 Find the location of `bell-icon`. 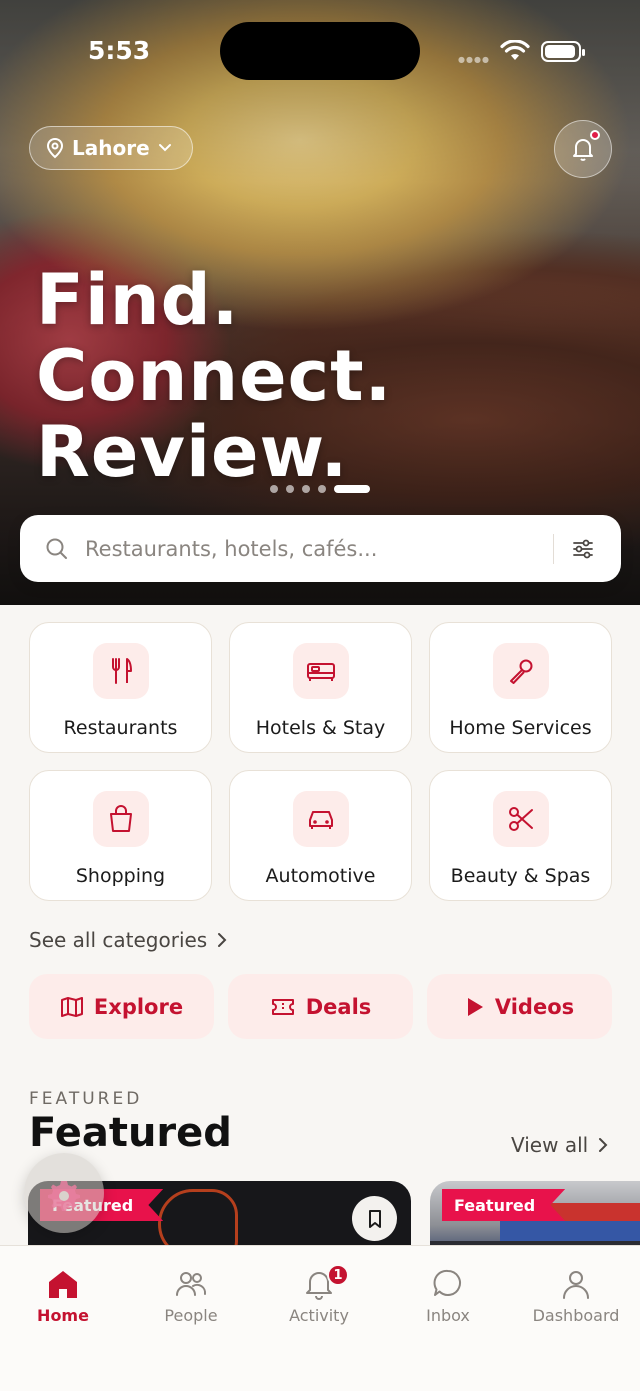

bell-icon is located at coordinates (583, 150).